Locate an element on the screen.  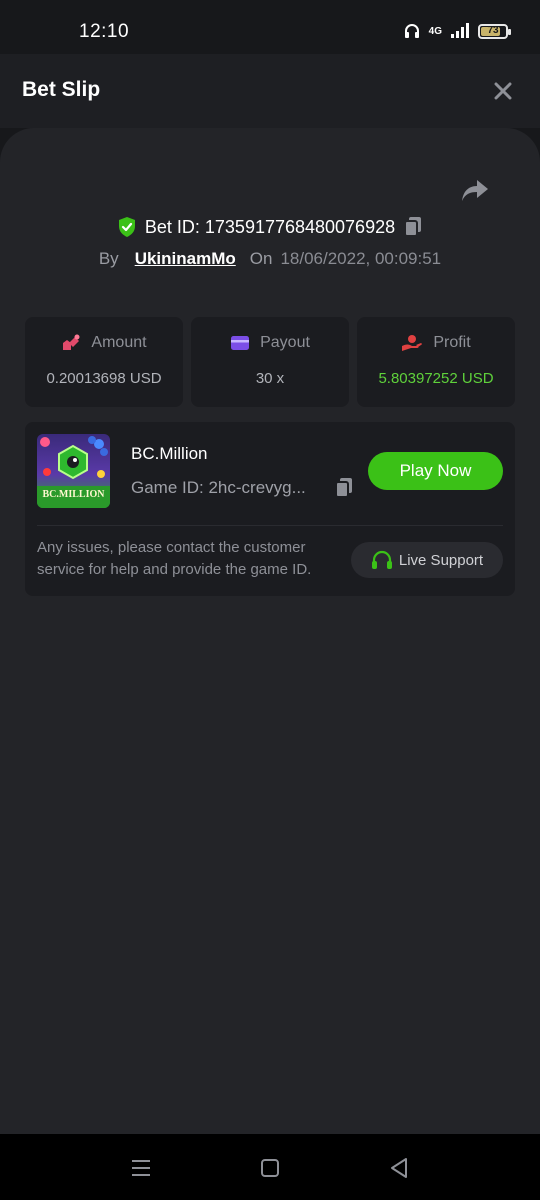
profit-head: Profit is located at coordinates (436, 343).